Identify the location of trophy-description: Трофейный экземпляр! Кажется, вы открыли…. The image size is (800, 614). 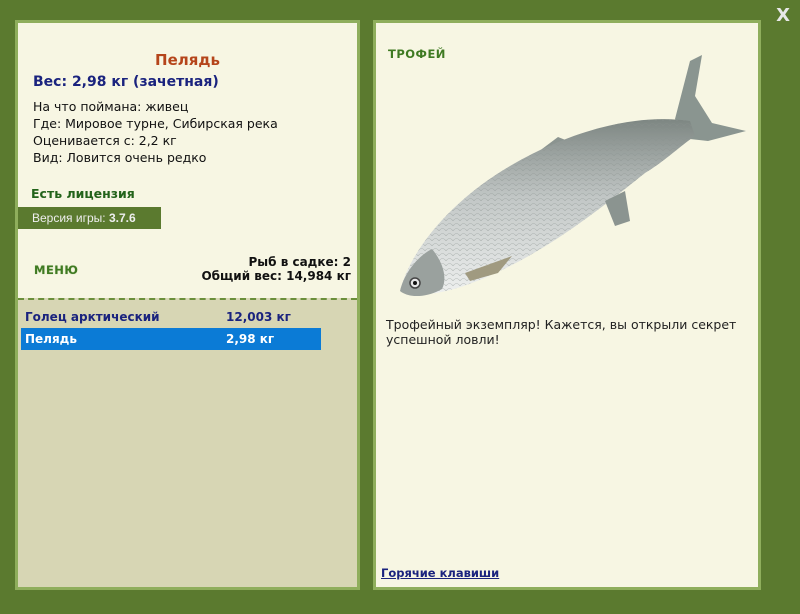
(561, 332).